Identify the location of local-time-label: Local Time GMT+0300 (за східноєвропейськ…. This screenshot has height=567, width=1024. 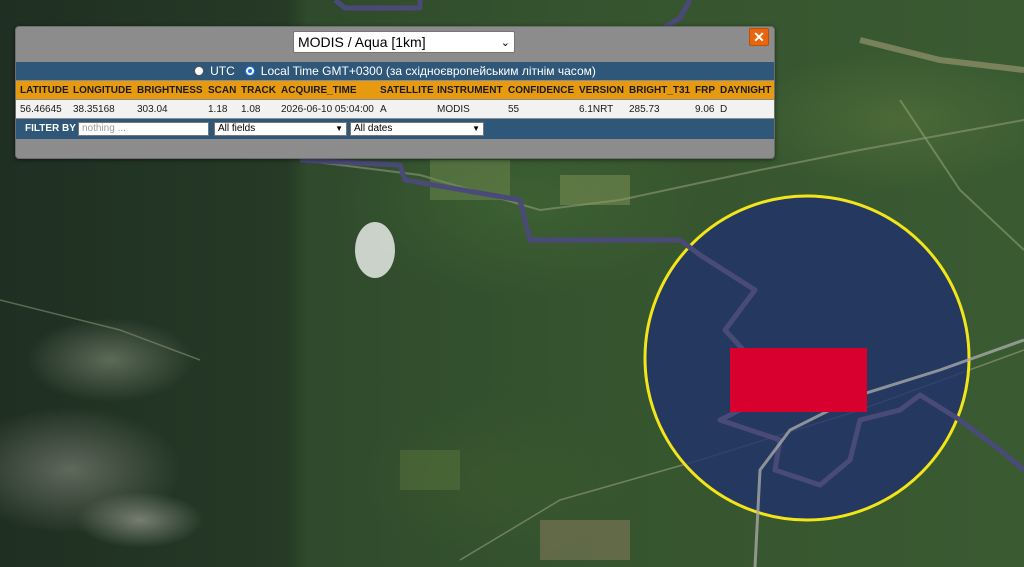
(428, 71).